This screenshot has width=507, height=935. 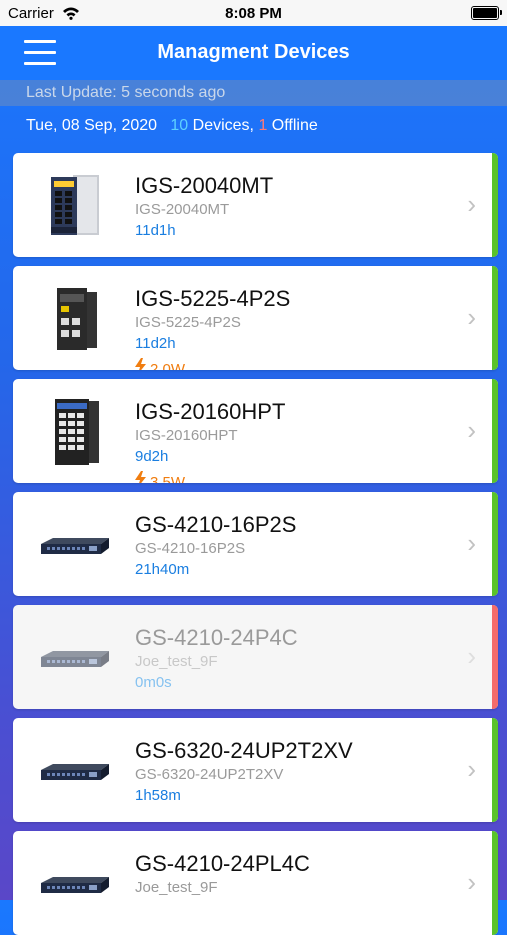 What do you see at coordinates (155, 343) in the screenshot?
I see `device-uptime: 11d2h` at bounding box center [155, 343].